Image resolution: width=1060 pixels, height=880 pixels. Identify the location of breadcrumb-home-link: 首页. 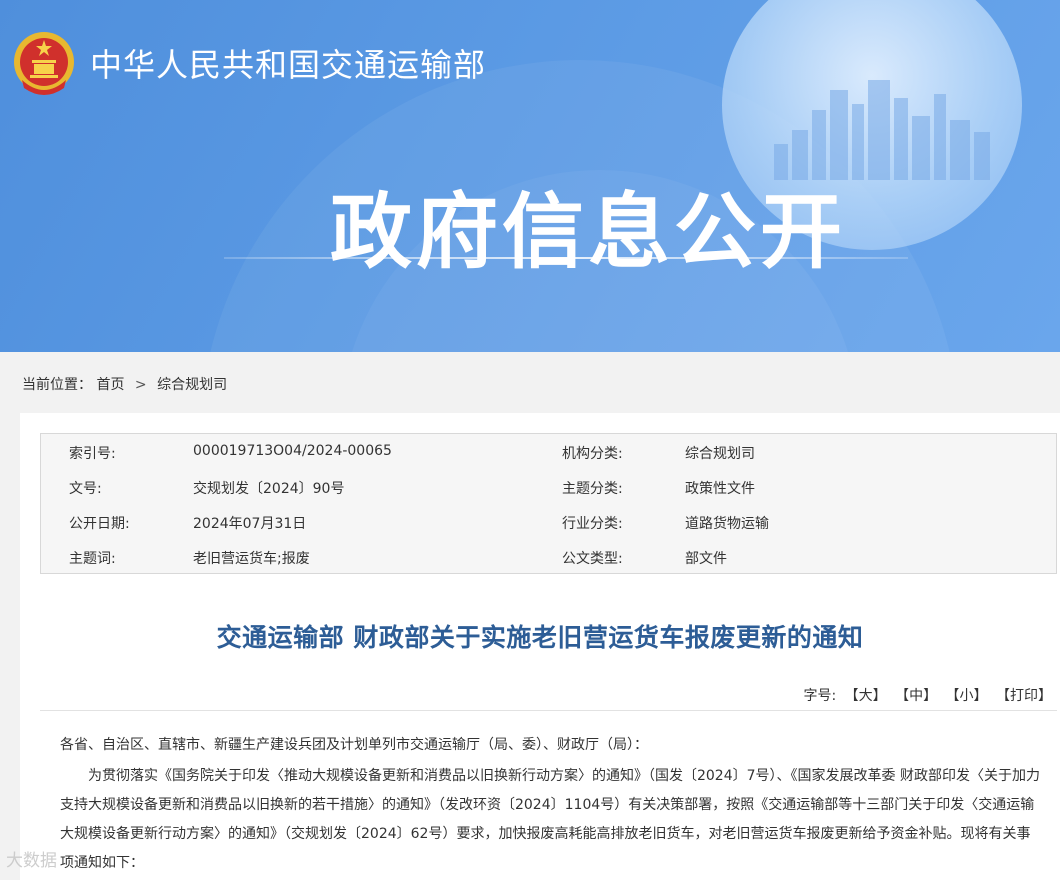
(110, 385).